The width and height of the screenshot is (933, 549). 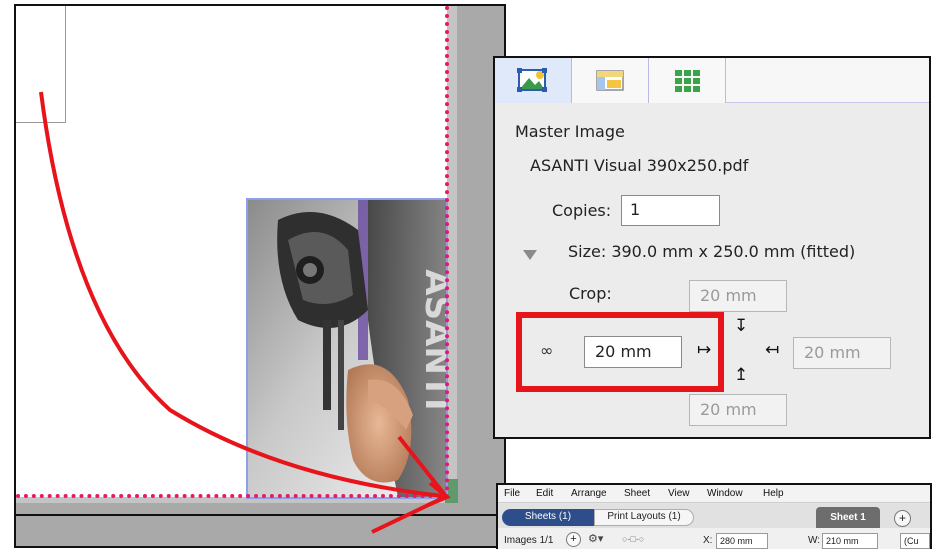 I want to click on layout-icon, so click(x=610, y=80).